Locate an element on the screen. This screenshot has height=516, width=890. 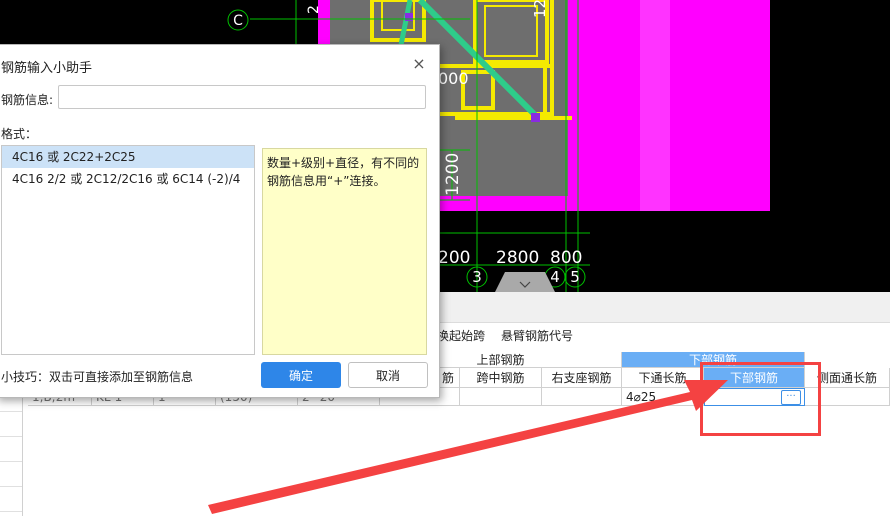
close-icon: × is located at coordinates (419, 63).